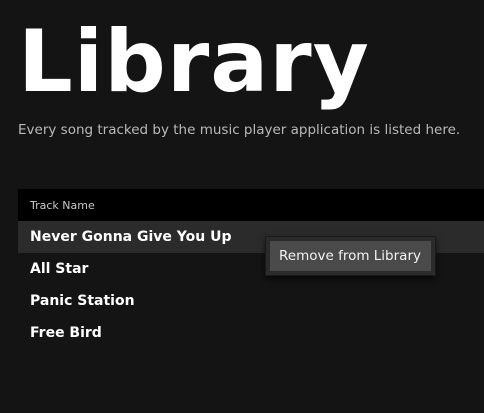 The image size is (484, 413). What do you see at coordinates (59, 269) in the screenshot?
I see `track-name: All Star` at bounding box center [59, 269].